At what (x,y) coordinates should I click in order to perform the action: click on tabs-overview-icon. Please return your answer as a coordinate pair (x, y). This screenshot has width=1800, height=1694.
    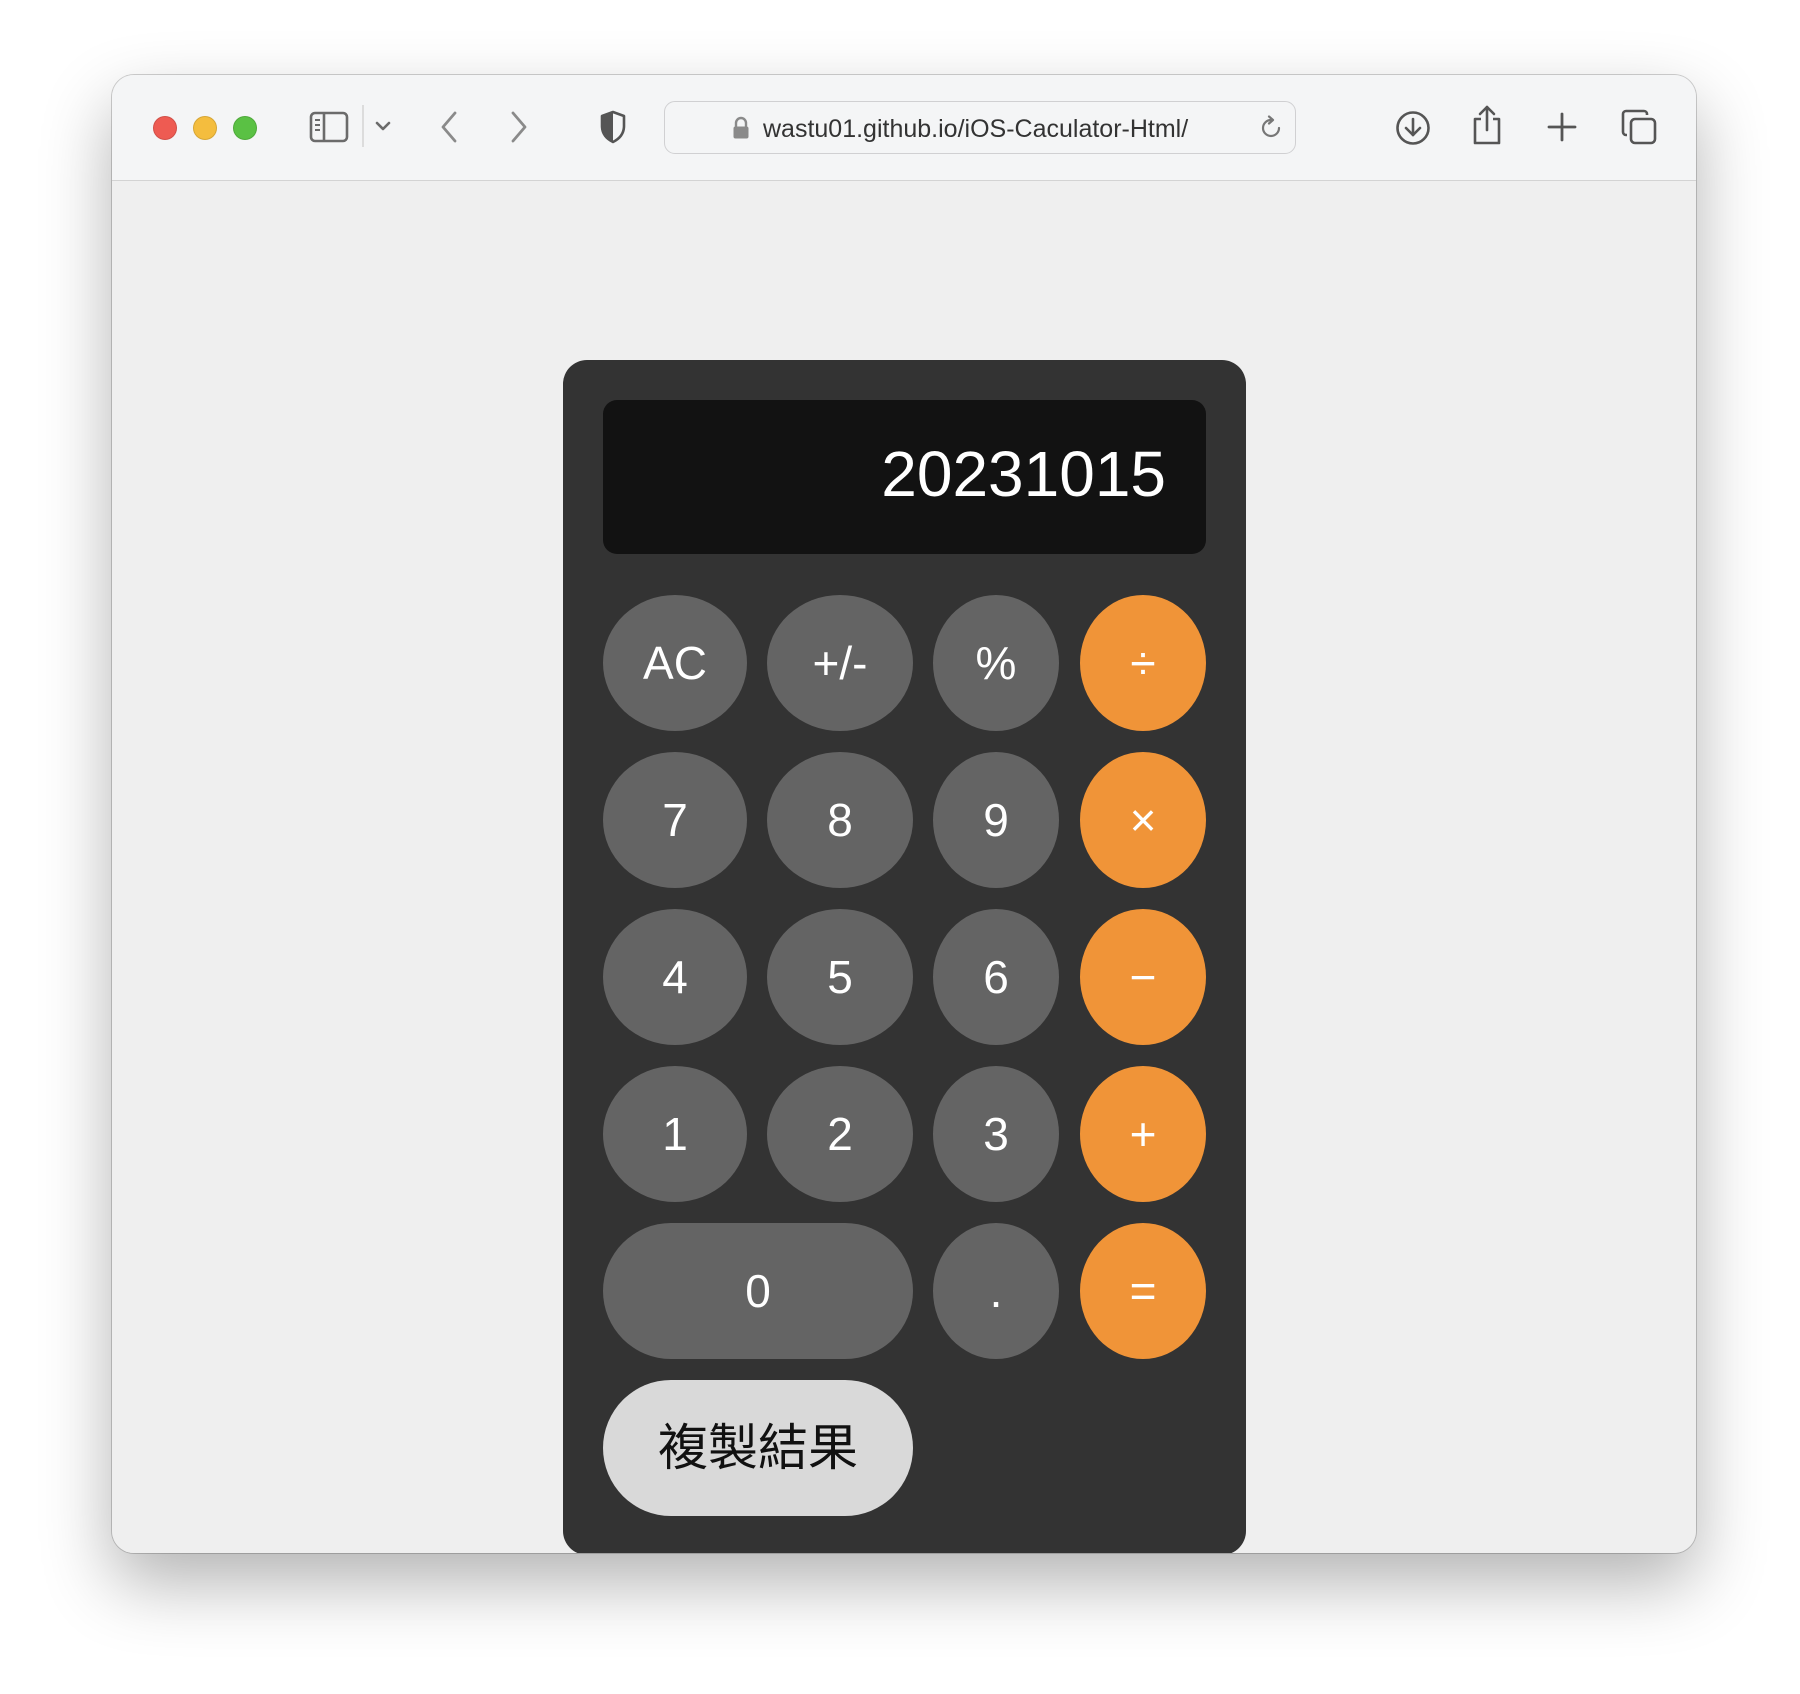
    Looking at the image, I should click on (1639, 127).